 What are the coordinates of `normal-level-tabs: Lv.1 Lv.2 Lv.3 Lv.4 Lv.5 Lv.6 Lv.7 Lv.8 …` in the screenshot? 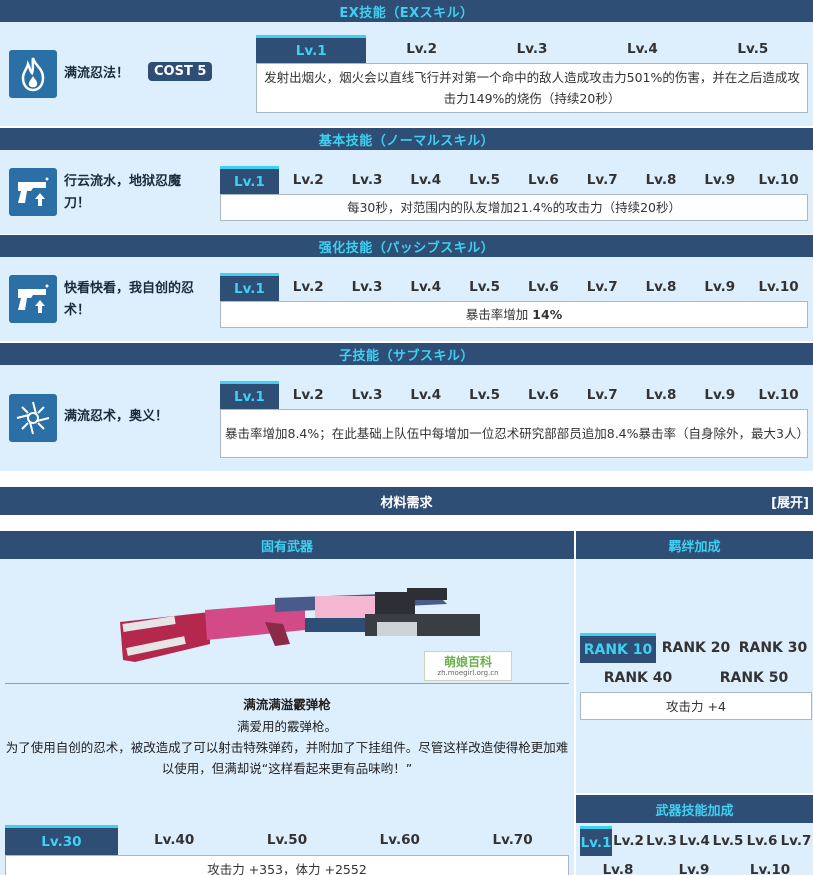 It's located at (514, 180).